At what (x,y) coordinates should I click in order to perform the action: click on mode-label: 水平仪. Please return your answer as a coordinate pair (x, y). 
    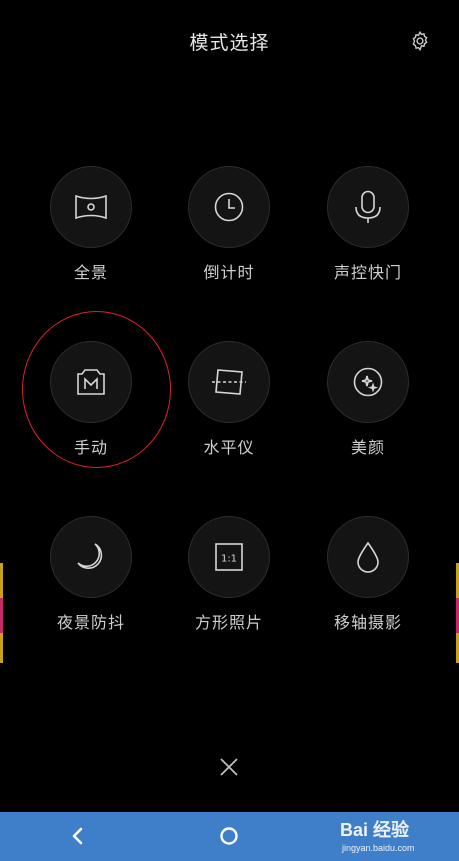
    Looking at the image, I should click on (229, 447).